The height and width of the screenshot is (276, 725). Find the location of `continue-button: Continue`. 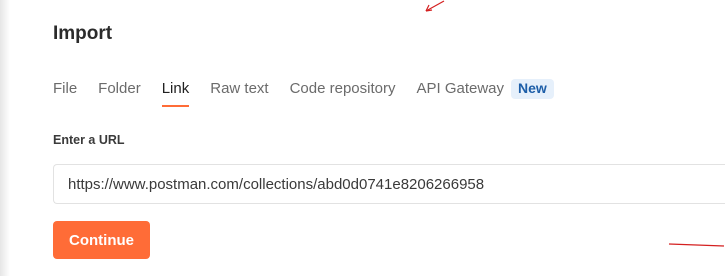

continue-button: Continue is located at coordinates (101, 240).